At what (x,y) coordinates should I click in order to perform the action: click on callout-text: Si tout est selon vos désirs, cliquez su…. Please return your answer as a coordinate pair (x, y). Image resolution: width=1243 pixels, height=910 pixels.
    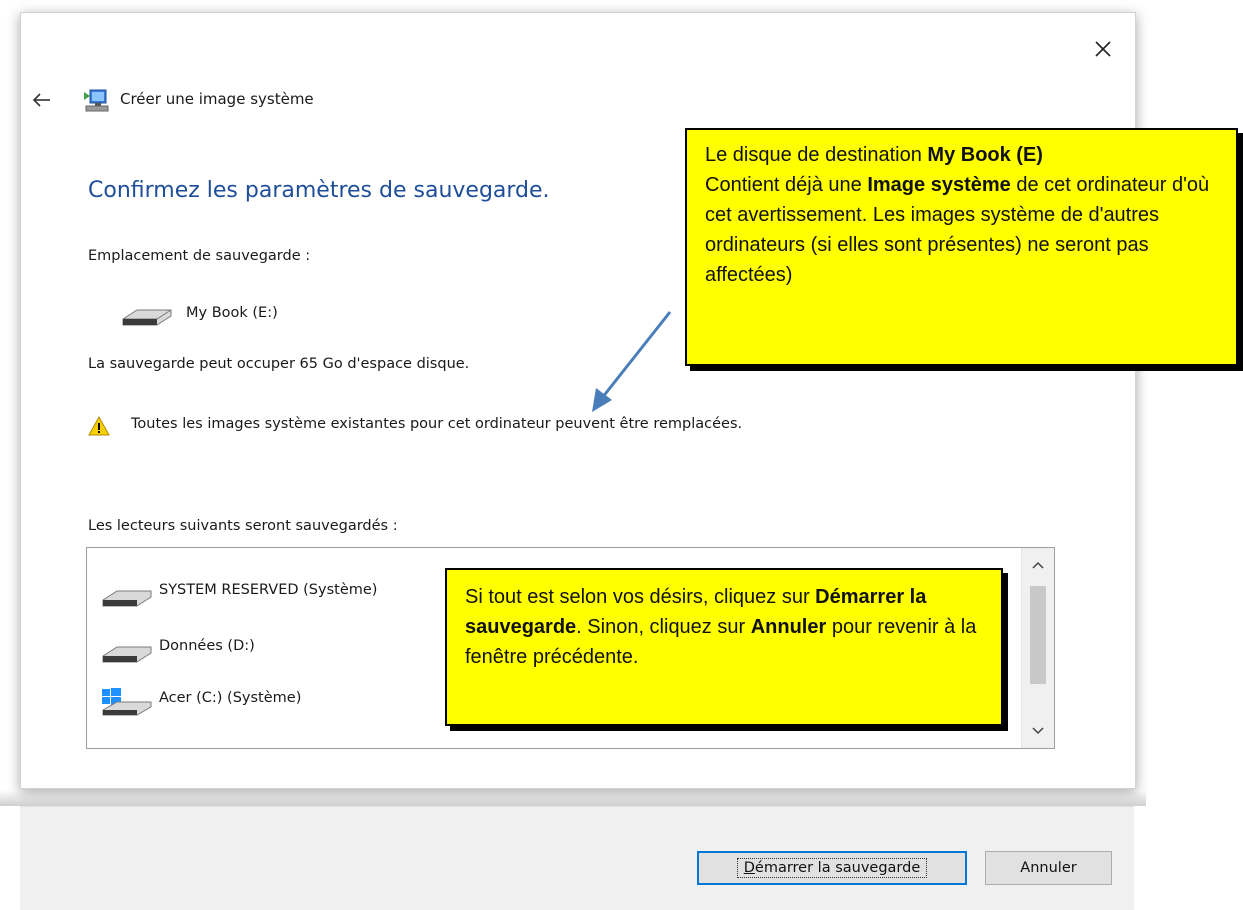
    Looking at the image, I should click on (640, 597).